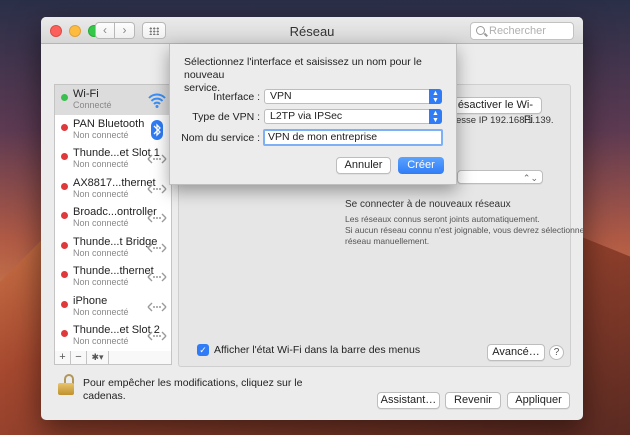  Describe the element at coordinates (113, 271) in the screenshot. I see `service-name: Thunde...thernet` at that location.